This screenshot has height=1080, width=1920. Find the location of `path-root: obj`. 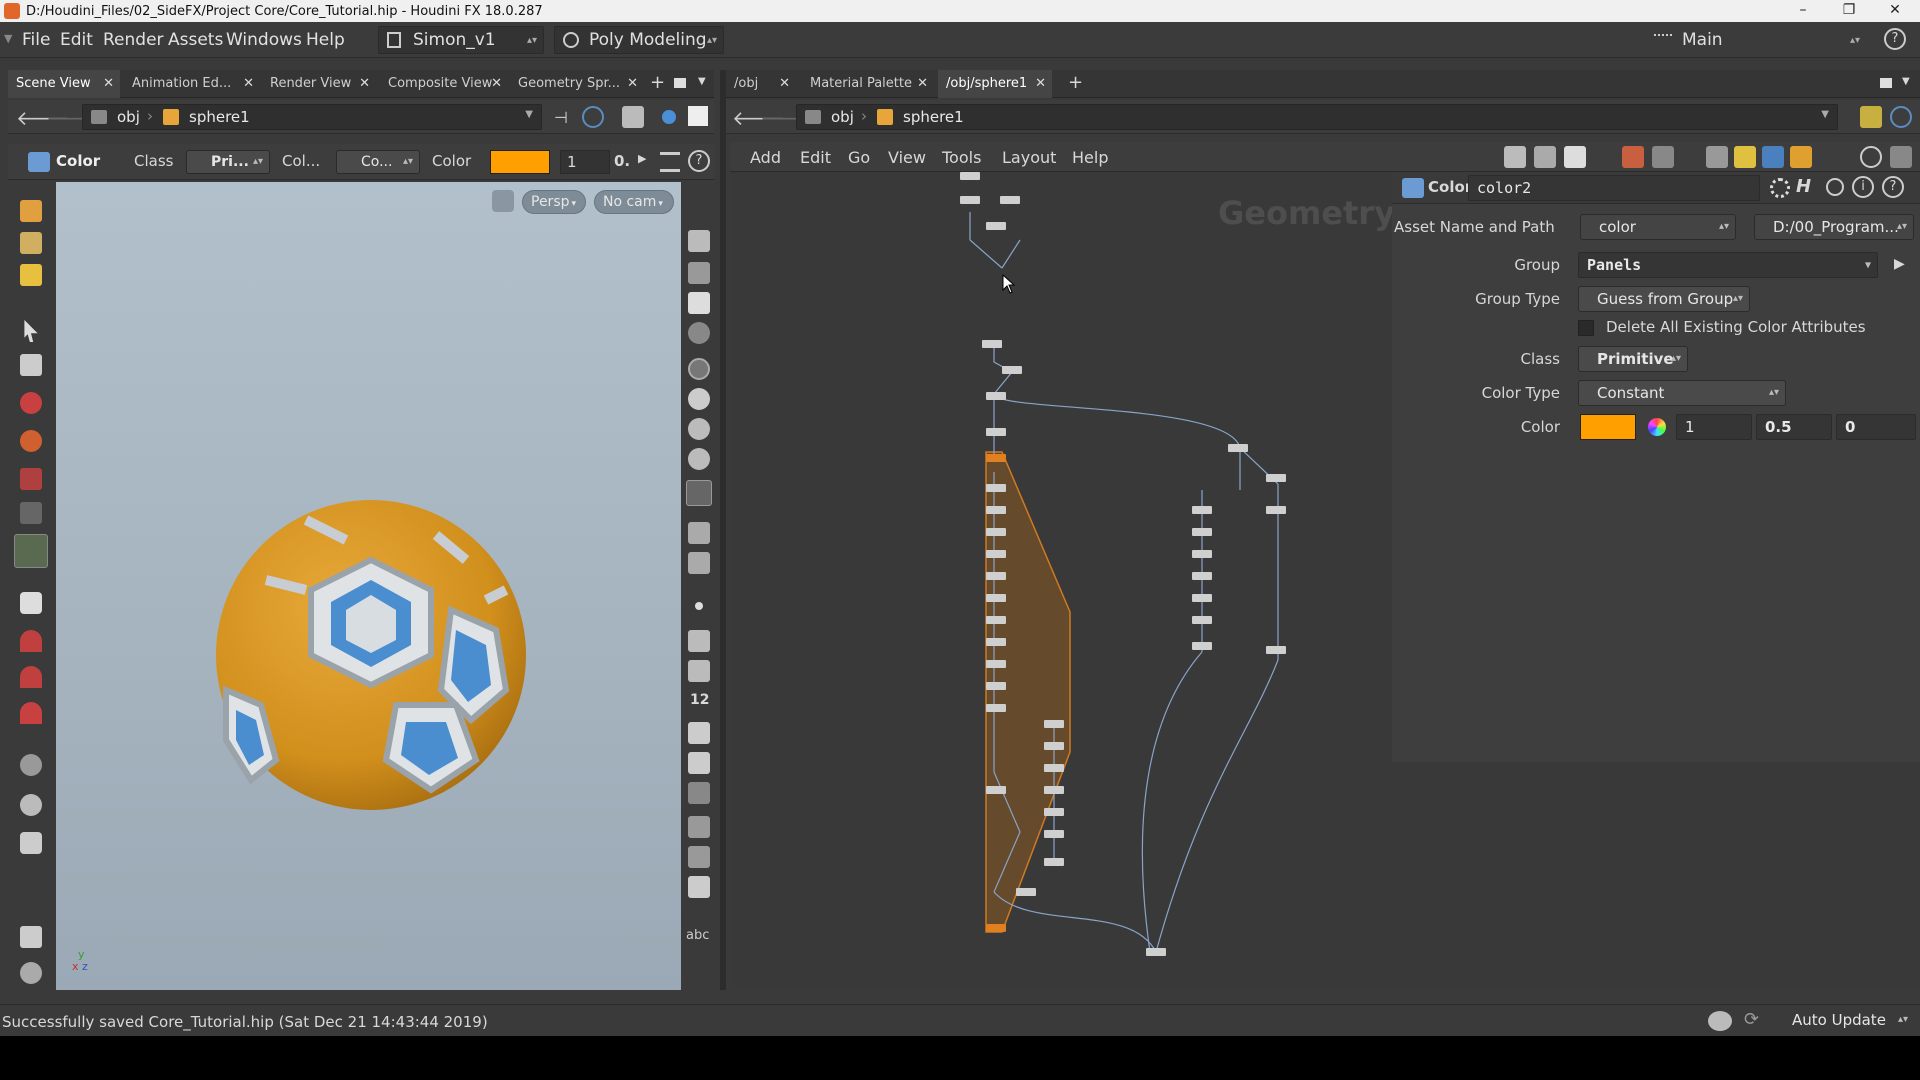

path-root: obj is located at coordinates (128, 117).